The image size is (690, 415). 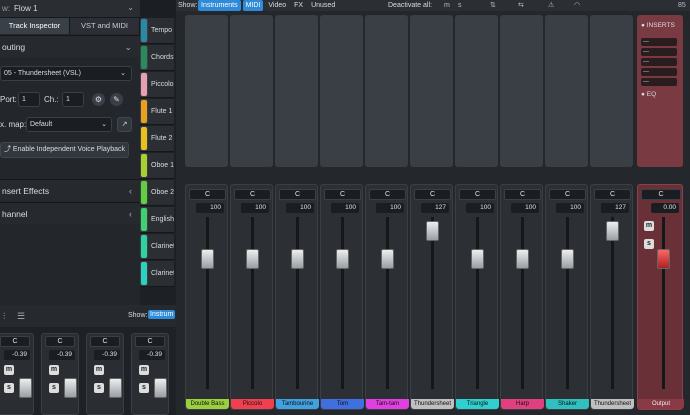 What do you see at coordinates (157, 112) in the screenshot?
I see `staff-item: Flute 1` at bounding box center [157, 112].